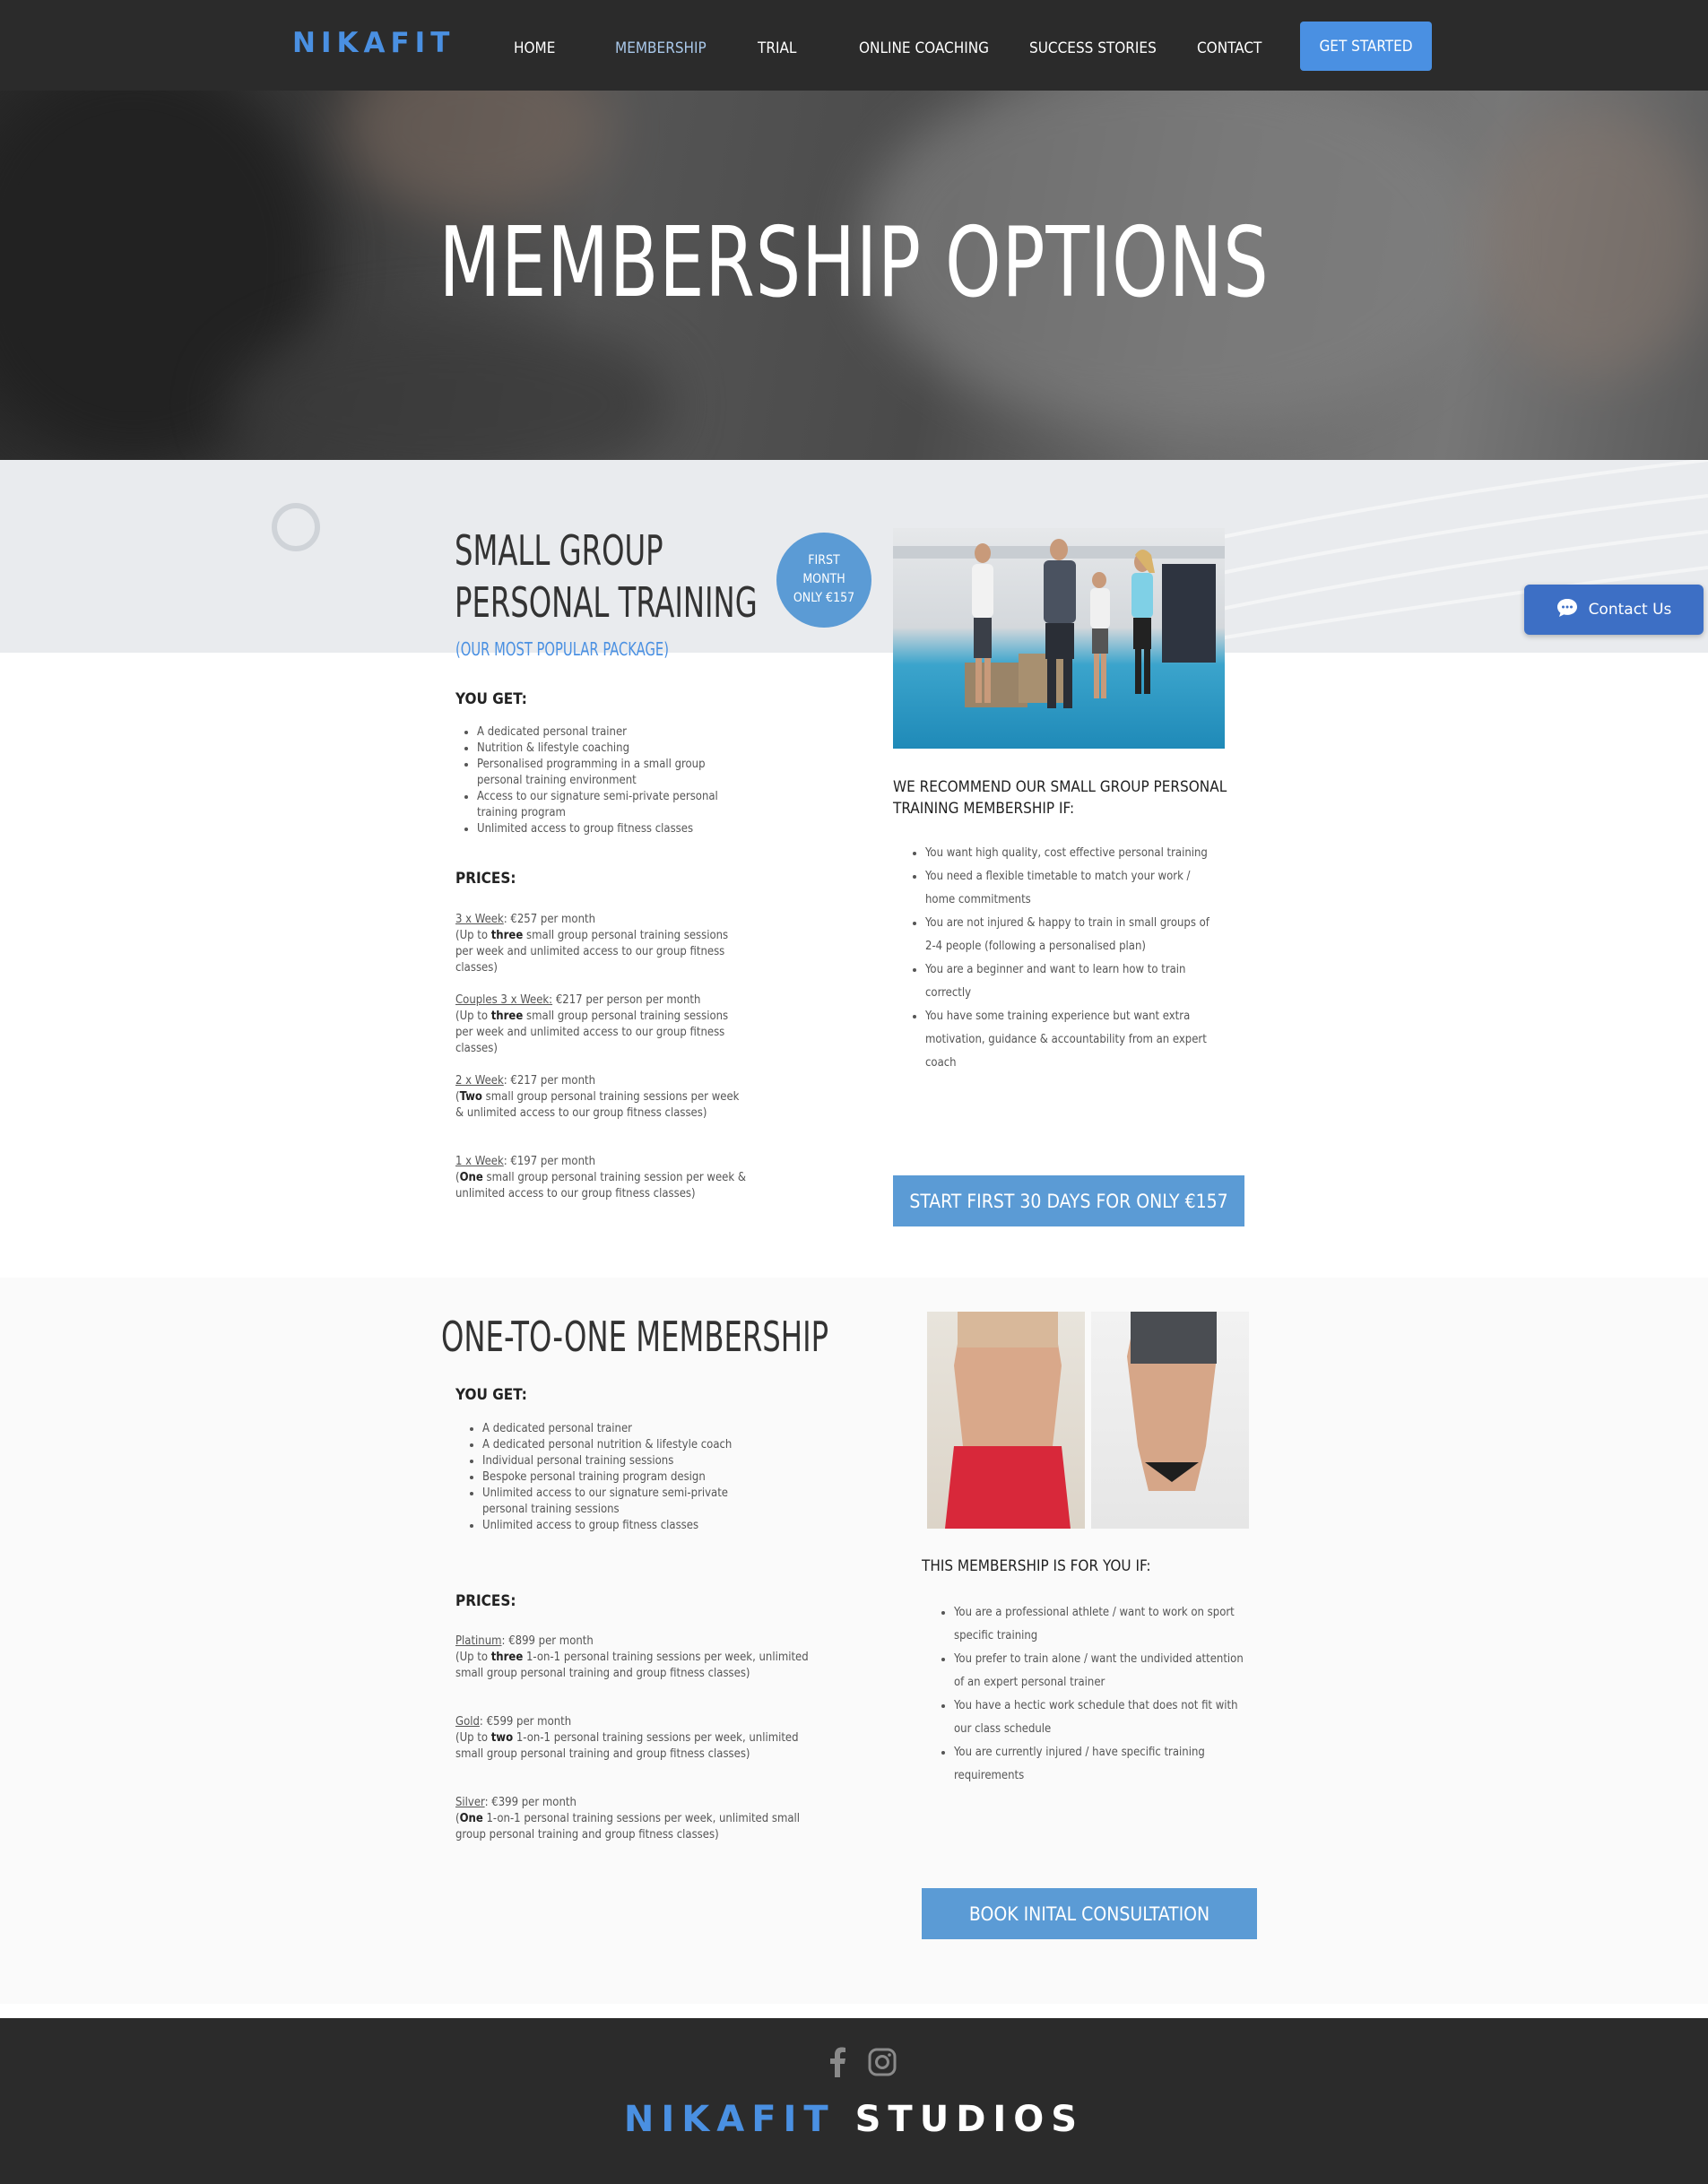 This screenshot has height=2184, width=1708. What do you see at coordinates (777, 48) in the screenshot?
I see `nav-item-trial: TRIAL` at bounding box center [777, 48].